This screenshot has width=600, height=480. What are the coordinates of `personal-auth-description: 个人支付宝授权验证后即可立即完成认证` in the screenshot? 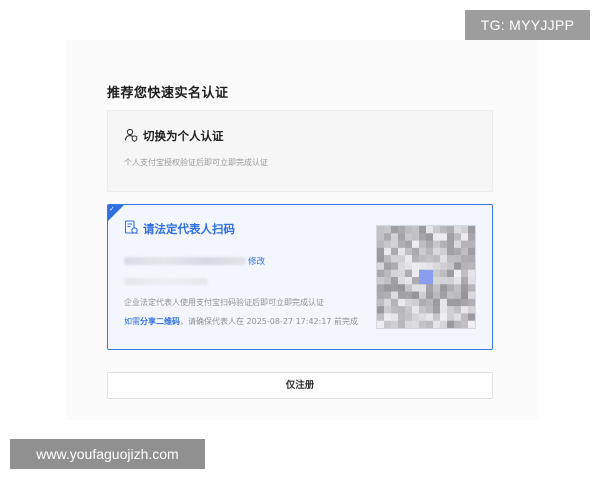 It's located at (196, 162).